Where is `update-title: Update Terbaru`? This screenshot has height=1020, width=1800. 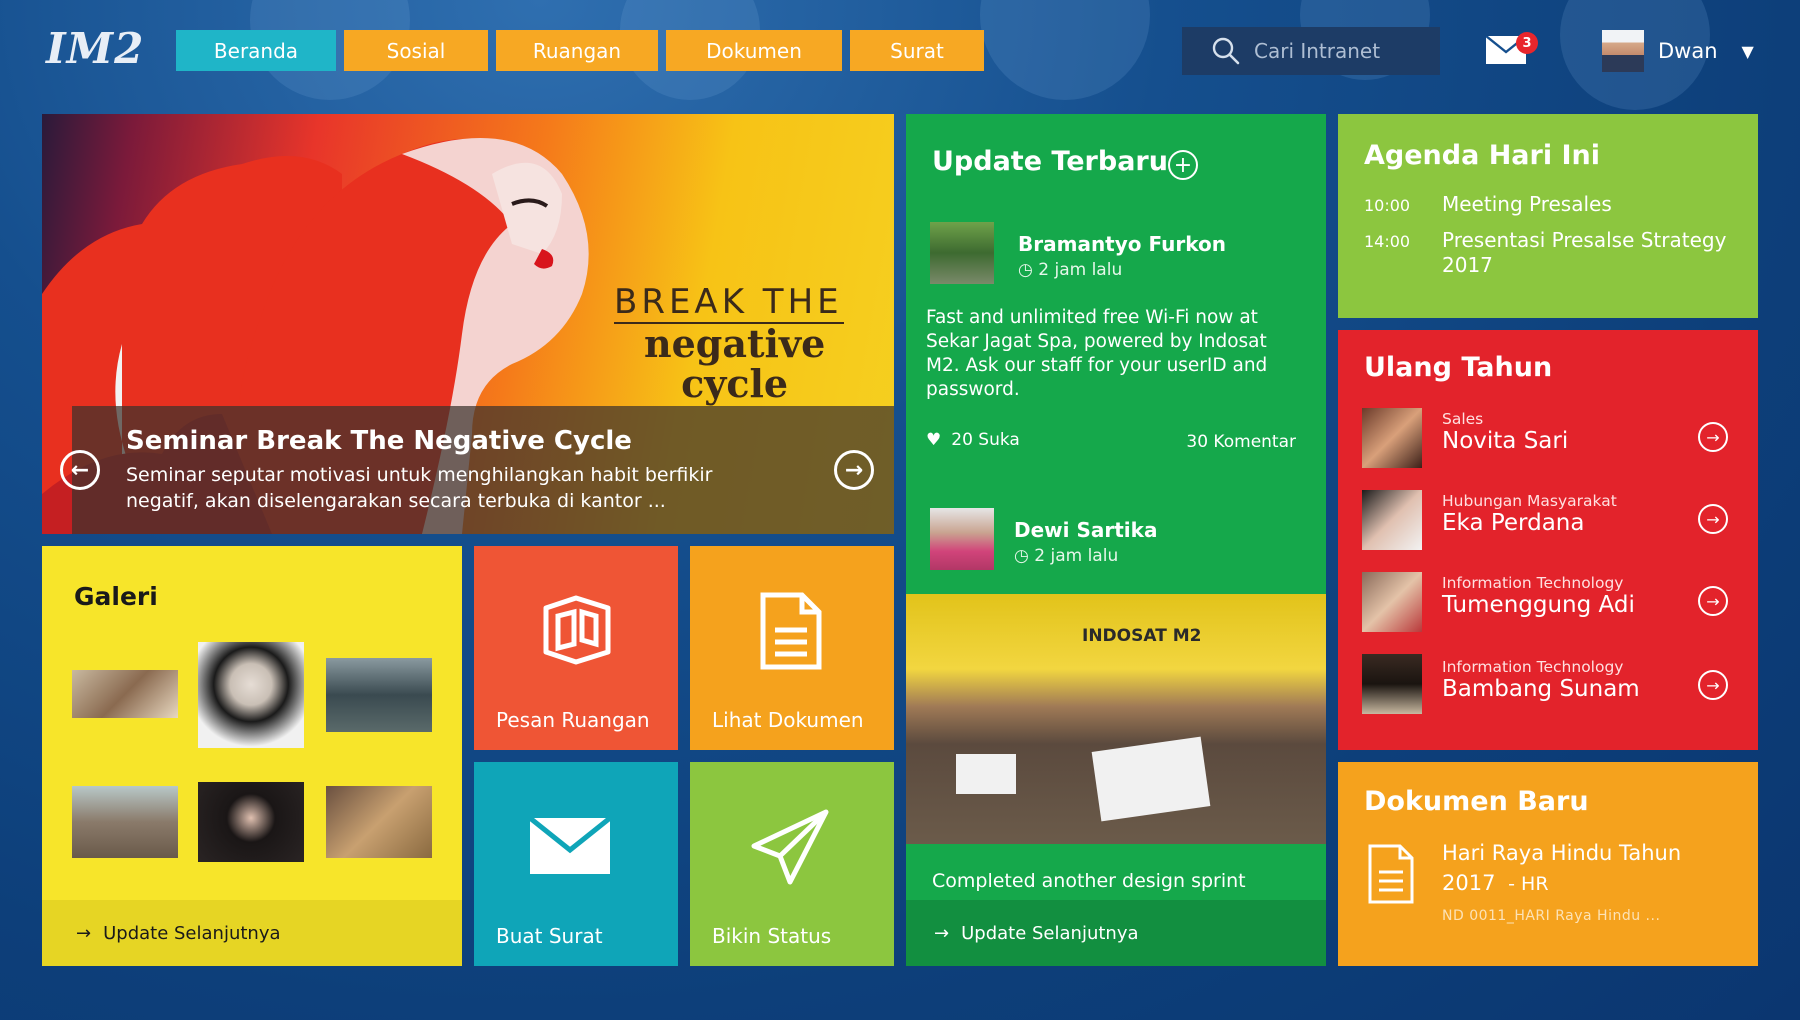 update-title: Update Terbaru is located at coordinates (1050, 161).